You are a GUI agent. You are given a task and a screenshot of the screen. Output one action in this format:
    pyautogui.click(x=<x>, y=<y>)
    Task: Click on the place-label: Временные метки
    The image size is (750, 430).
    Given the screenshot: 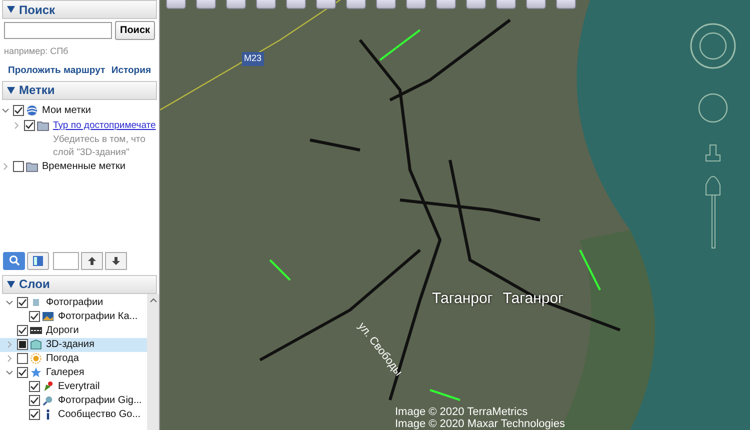 What is the action you would take?
    pyautogui.click(x=84, y=166)
    